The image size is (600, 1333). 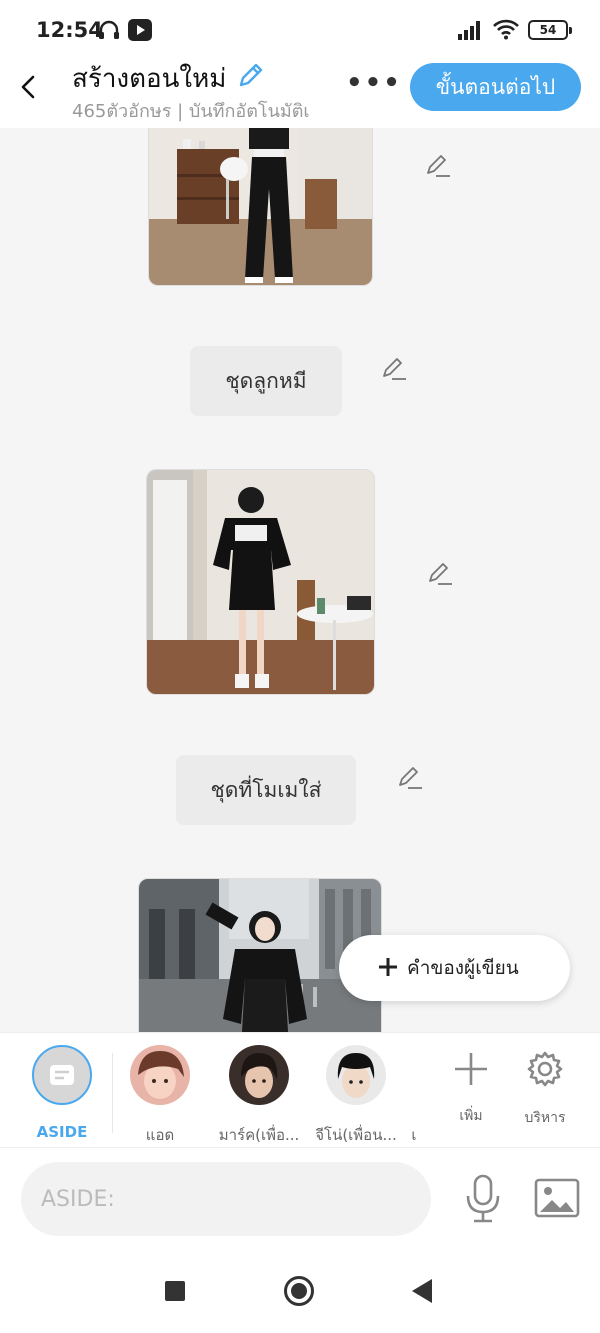 What do you see at coordinates (471, 1116) in the screenshot?
I see `add-label: เพิ่ม` at bounding box center [471, 1116].